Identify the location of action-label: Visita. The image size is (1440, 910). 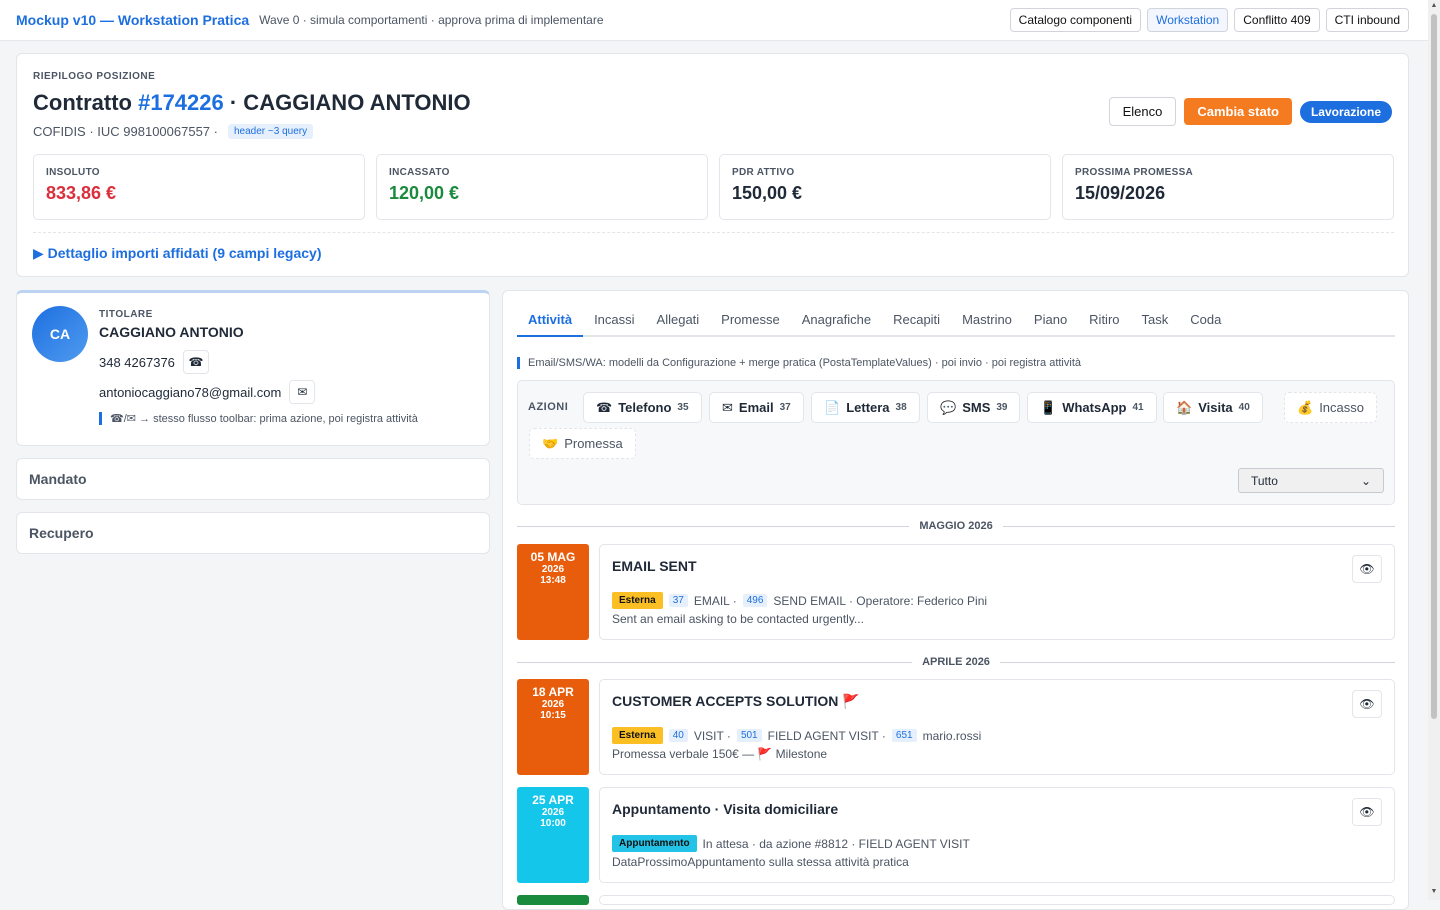
(1215, 407).